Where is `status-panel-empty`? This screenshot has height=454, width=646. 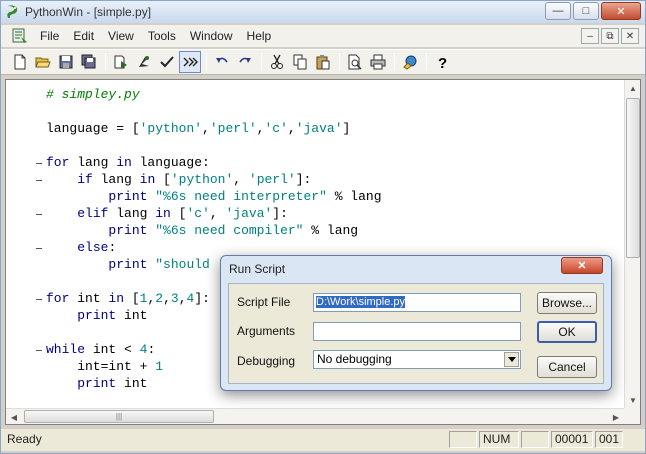 status-panel-empty is located at coordinates (463, 439).